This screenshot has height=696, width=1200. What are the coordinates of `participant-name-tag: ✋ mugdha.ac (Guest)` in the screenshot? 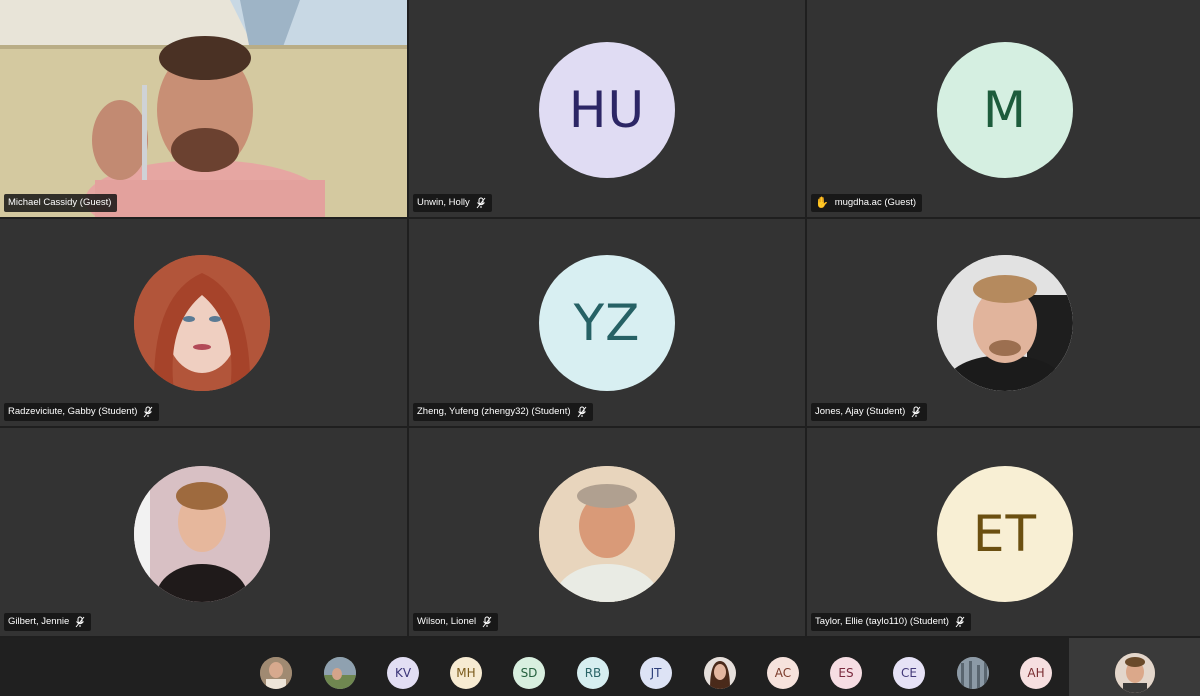 It's located at (867, 203).